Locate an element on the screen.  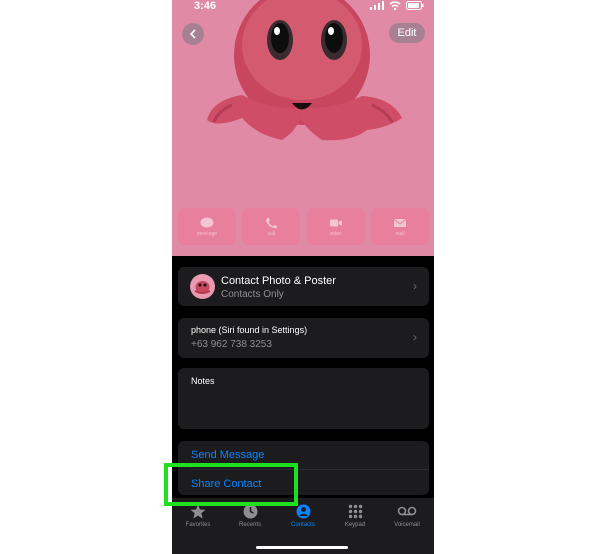
contact-photo-poster-row: Contact Photo & Poster Contacts Only › is located at coordinates (303, 286).